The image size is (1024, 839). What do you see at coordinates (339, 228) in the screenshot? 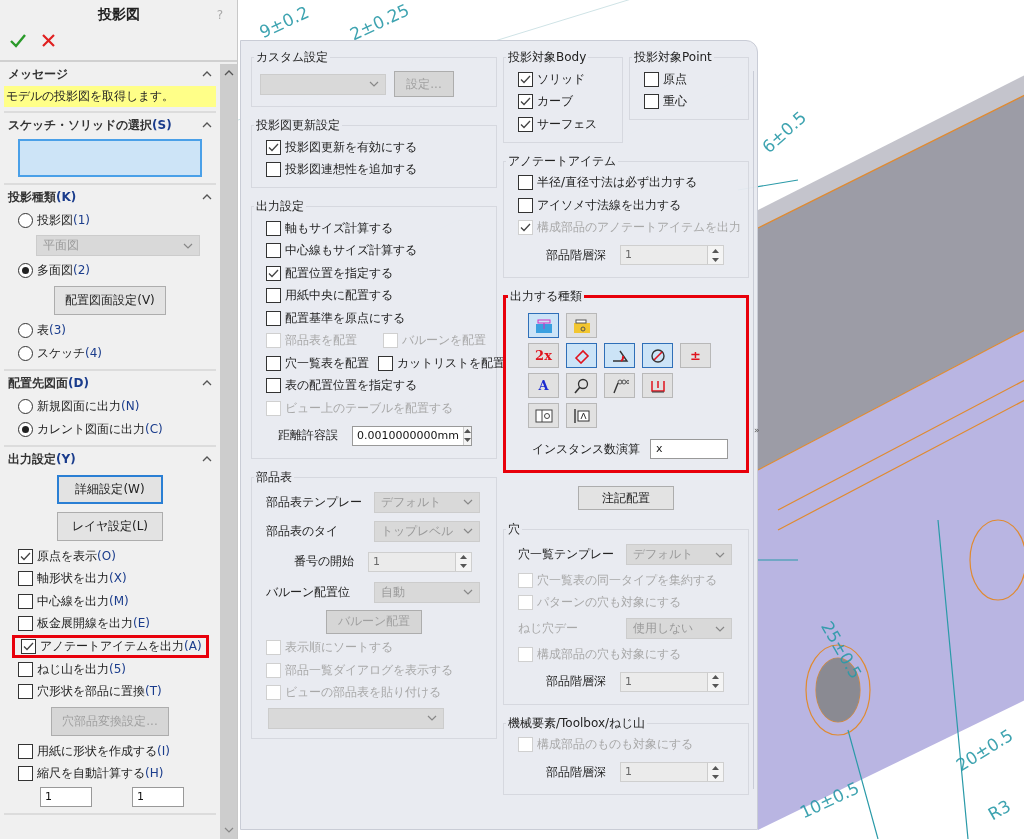
I see `checkbox-label: 軸もサイズ計算する` at bounding box center [339, 228].